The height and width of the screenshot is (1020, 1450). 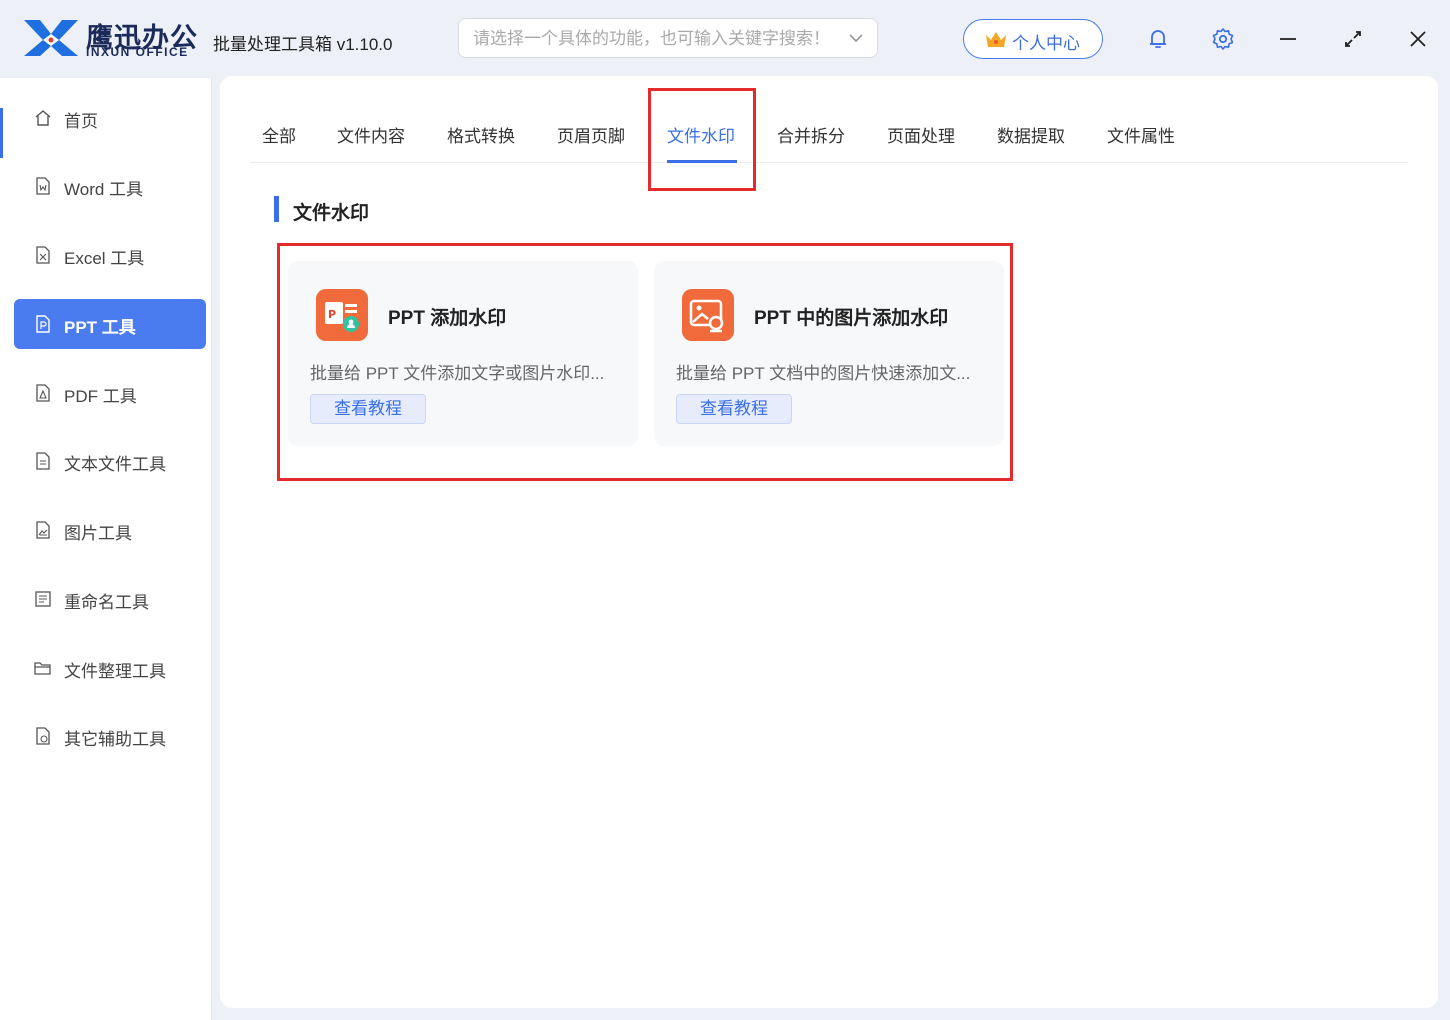 I want to click on ppt-watermark-icon: P, so click(x=342, y=315).